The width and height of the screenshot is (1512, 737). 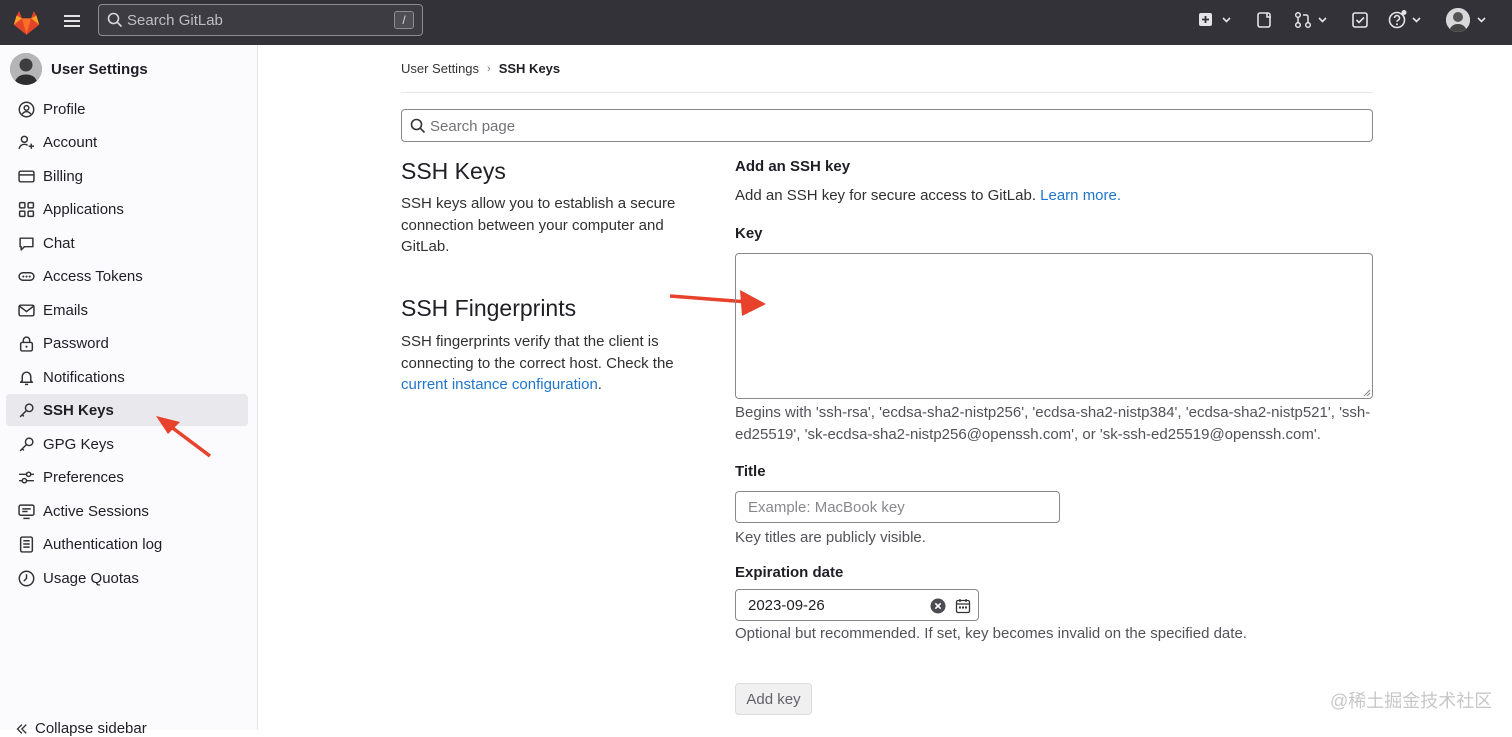 I want to click on top-navbar: Search GitLab /, so click(x=756, y=22).